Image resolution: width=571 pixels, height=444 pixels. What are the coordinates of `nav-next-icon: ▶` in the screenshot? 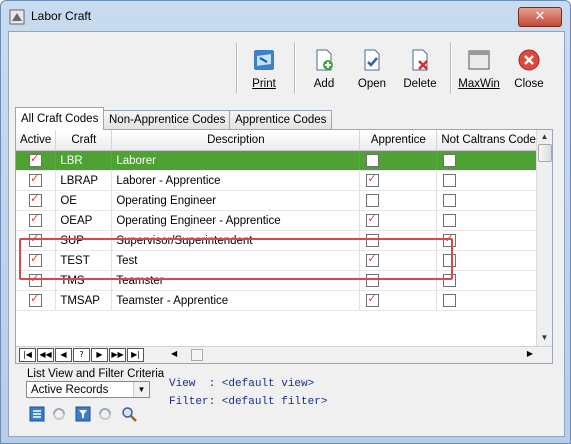 It's located at (99, 355).